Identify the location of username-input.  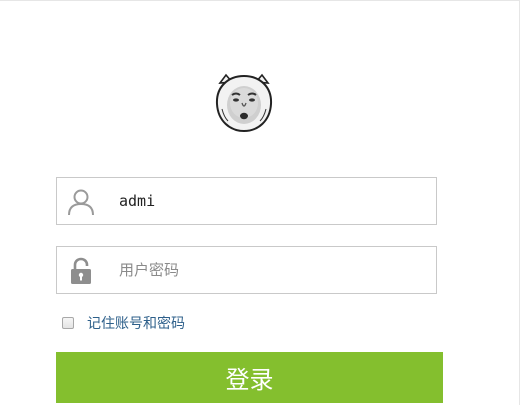
(269, 201).